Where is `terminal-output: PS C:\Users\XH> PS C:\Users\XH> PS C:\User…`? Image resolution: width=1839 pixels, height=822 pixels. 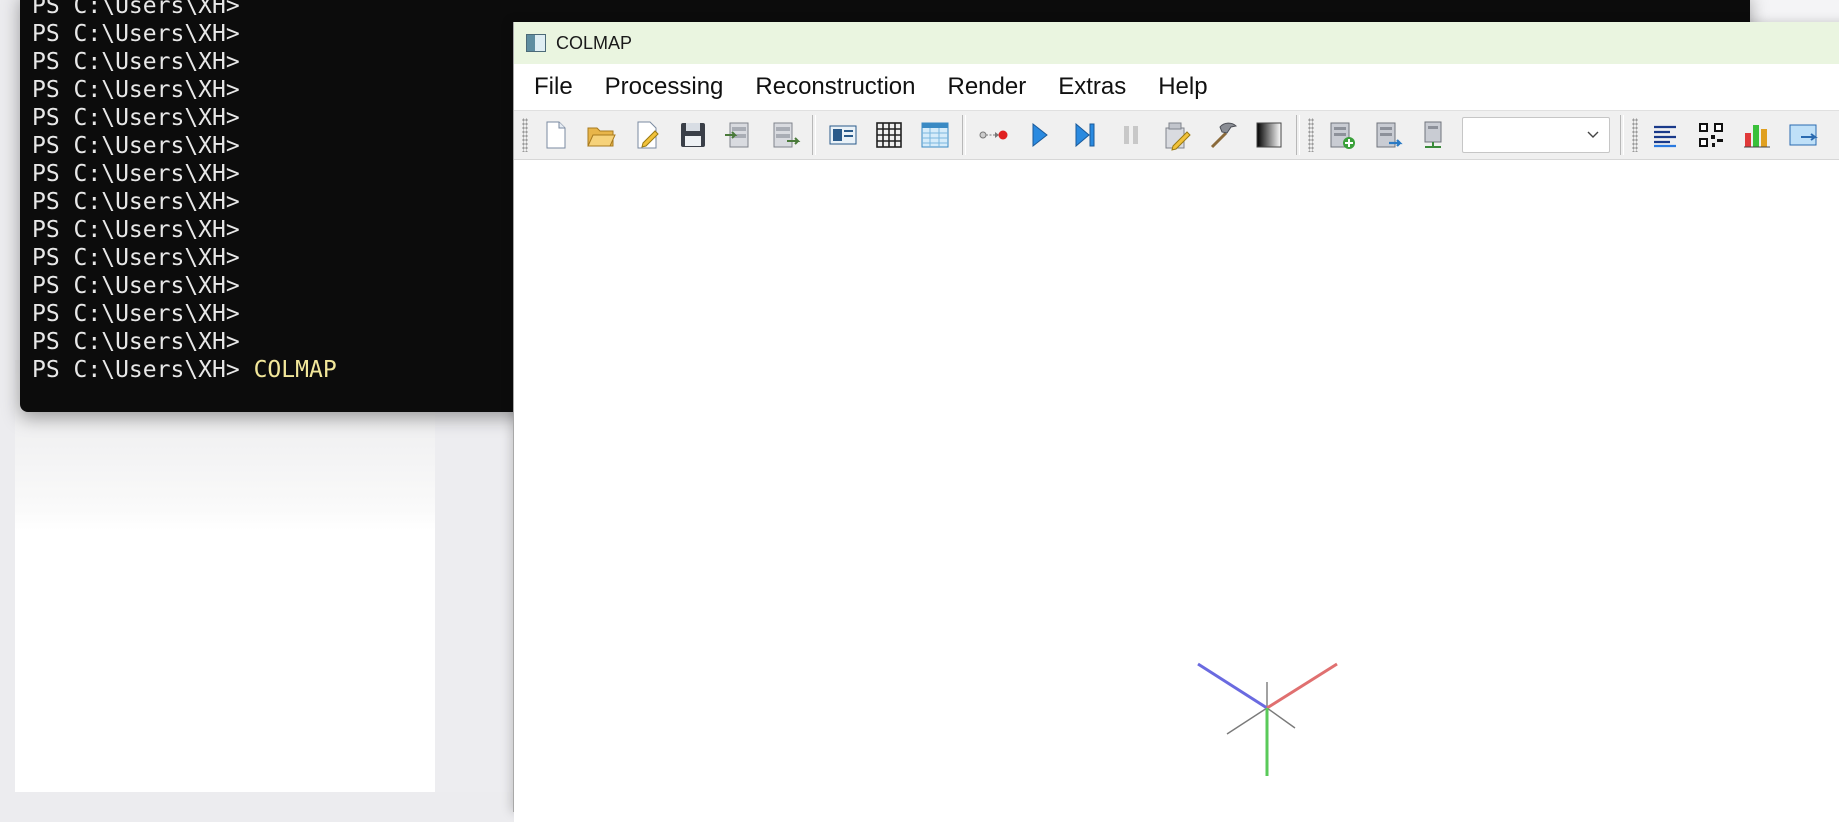 terminal-output: PS C:\Users\XH> PS C:\Users\XH> PS C:\User… is located at coordinates (184, 192).